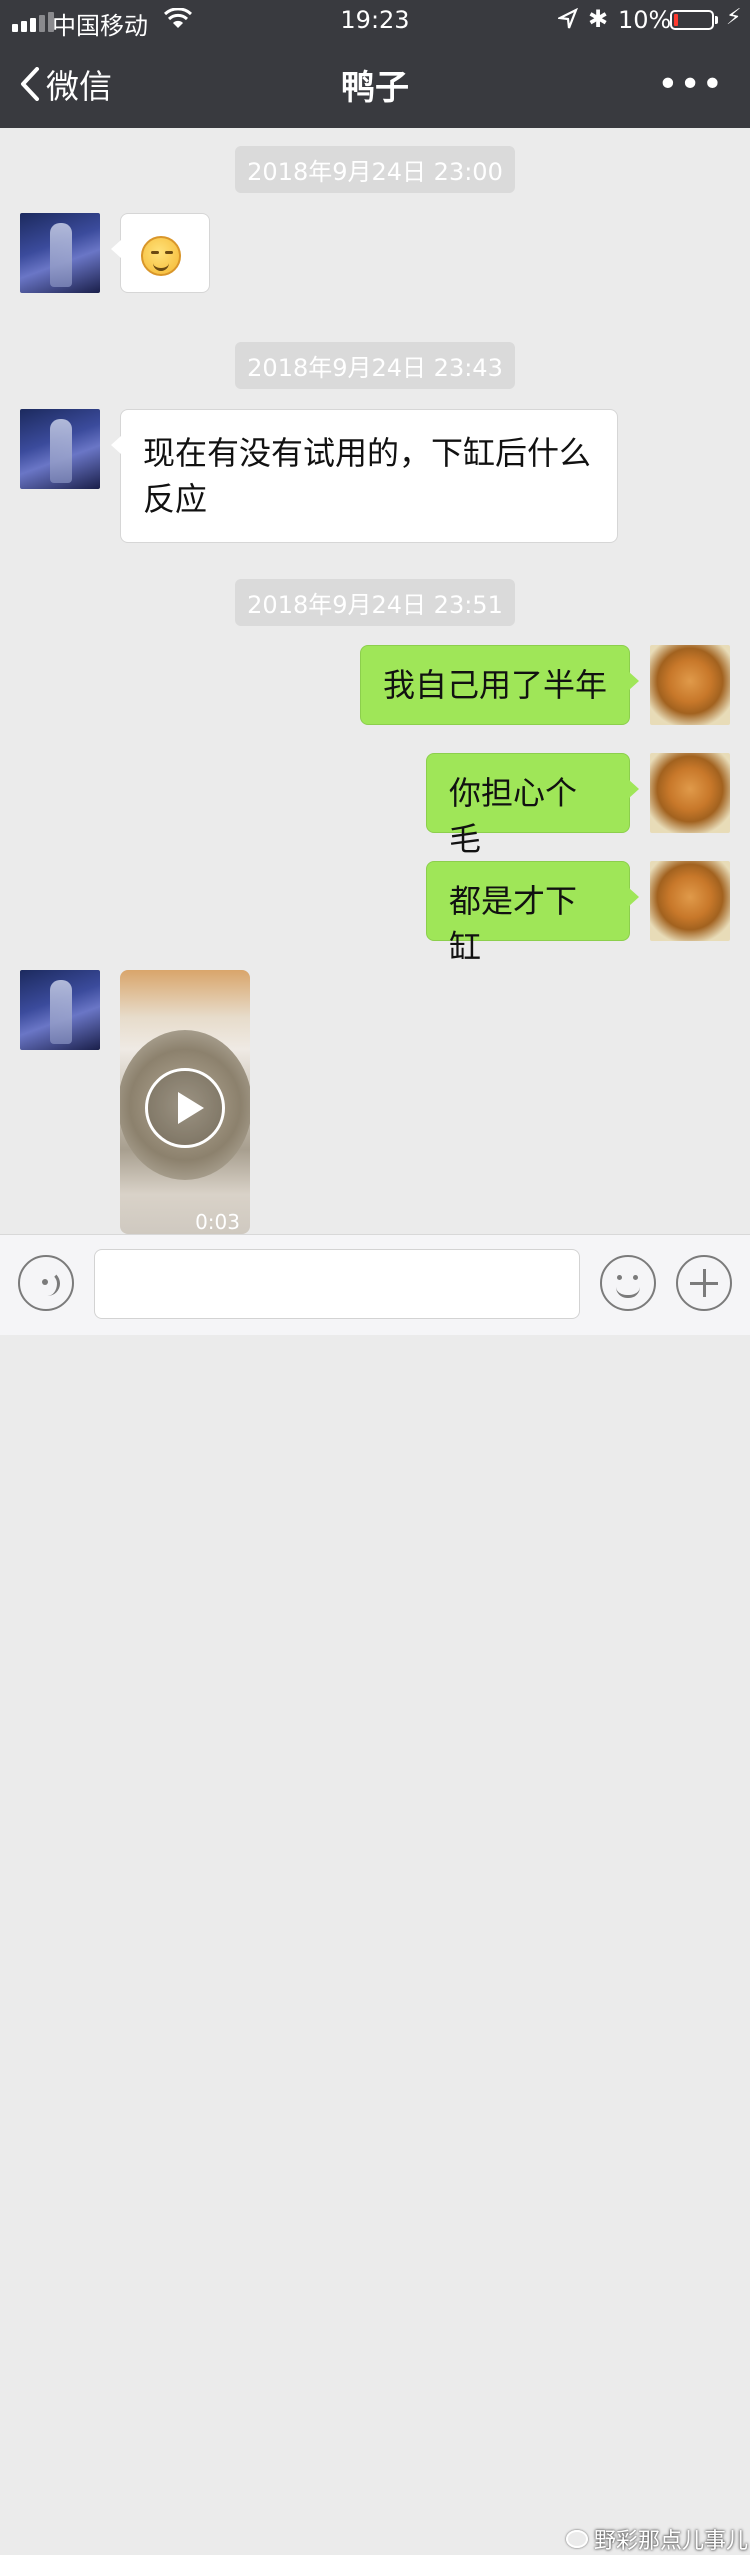  I want to click on status-bar: 中国移动 19:23 ✱ 10% ⚡, so click(375, 20).